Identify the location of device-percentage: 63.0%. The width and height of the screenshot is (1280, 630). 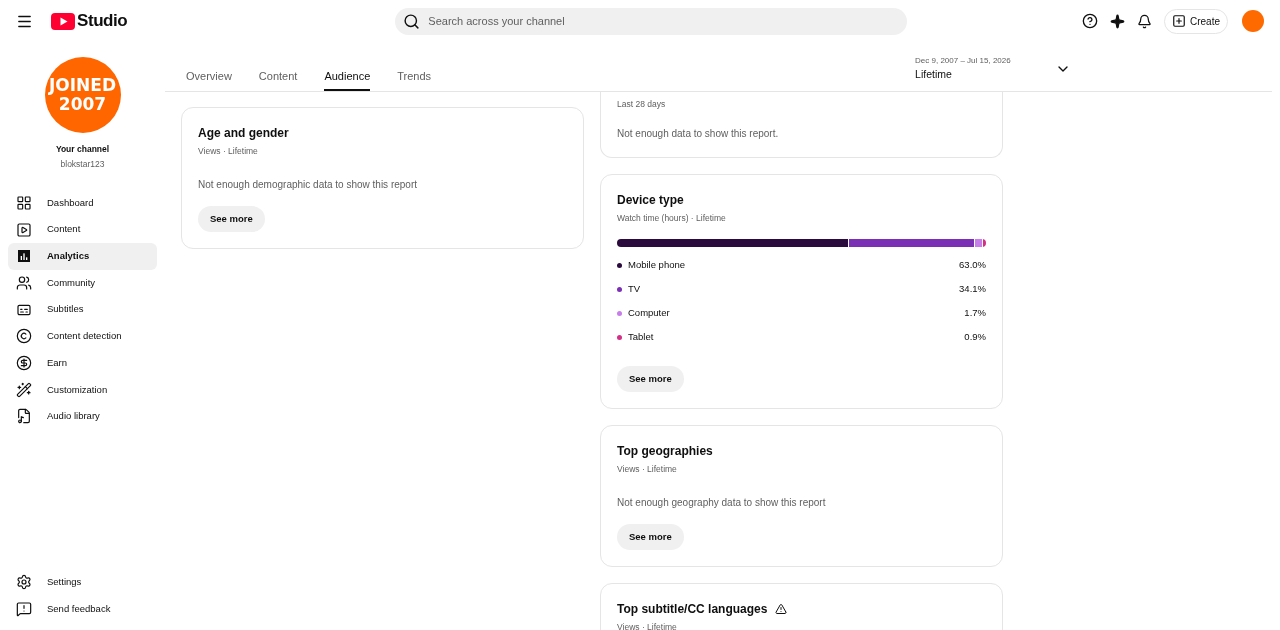
(972, 264).